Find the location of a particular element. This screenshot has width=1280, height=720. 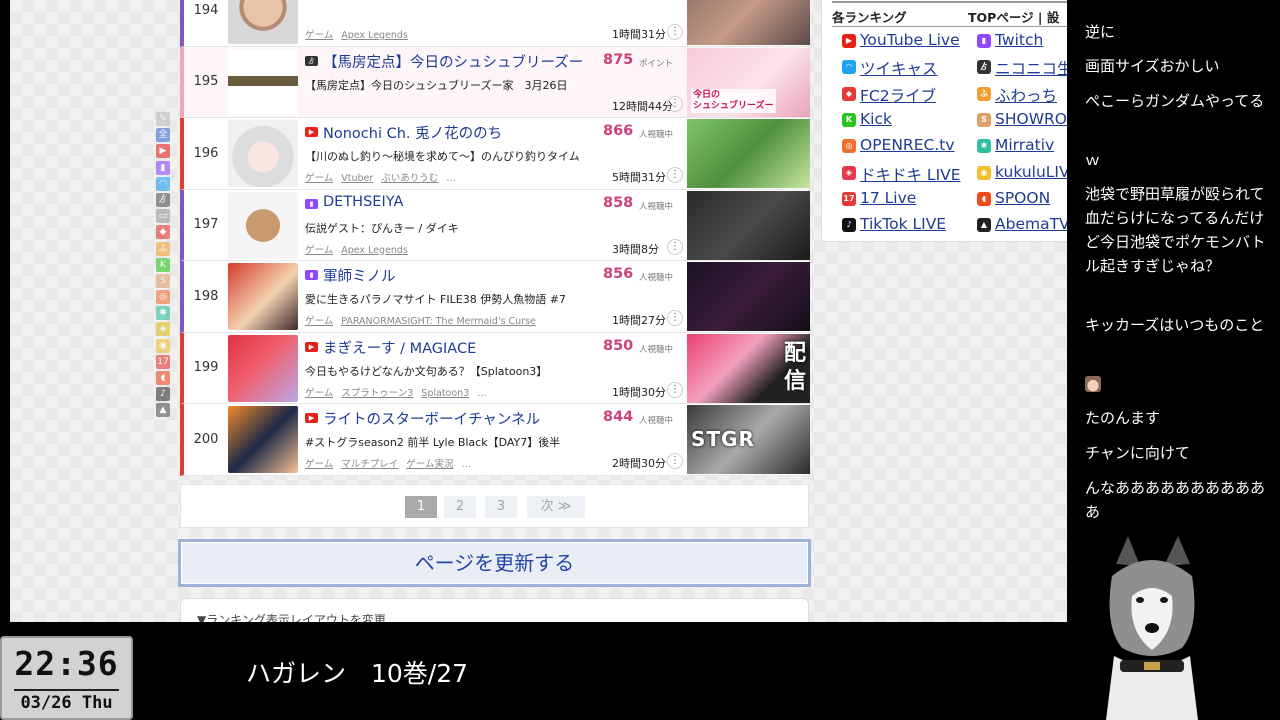

youtube-icon: ▶ is located at coordinates (163, 151).